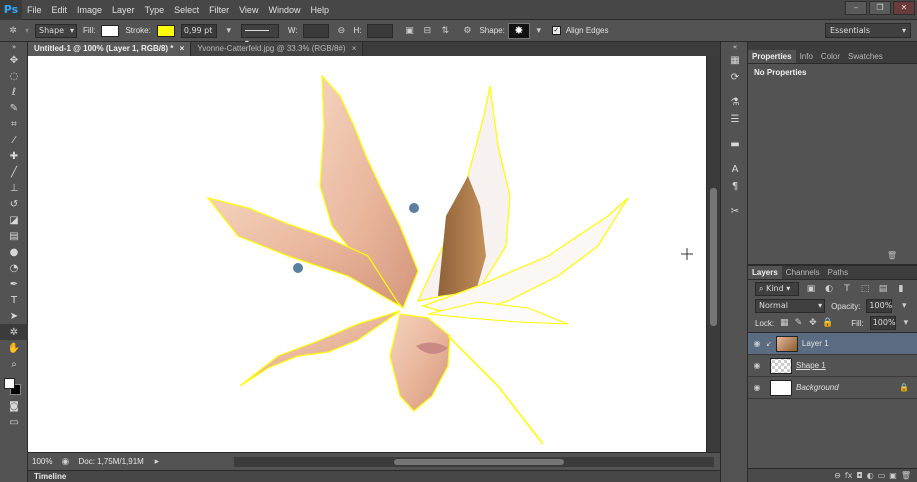 This screenshot has height=482, width=917. I want to click on healing-brush-tool-icon: ✚, so click(14, 156).